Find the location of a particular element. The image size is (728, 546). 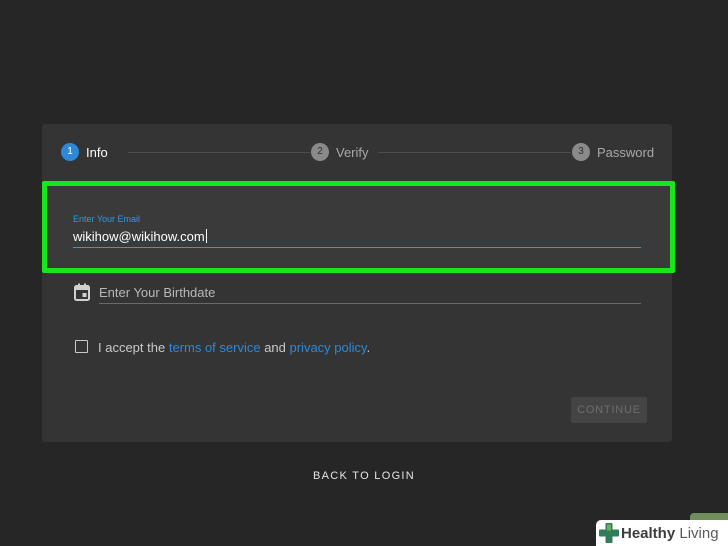

step-label: Verify is located at coordinates (352, 152).